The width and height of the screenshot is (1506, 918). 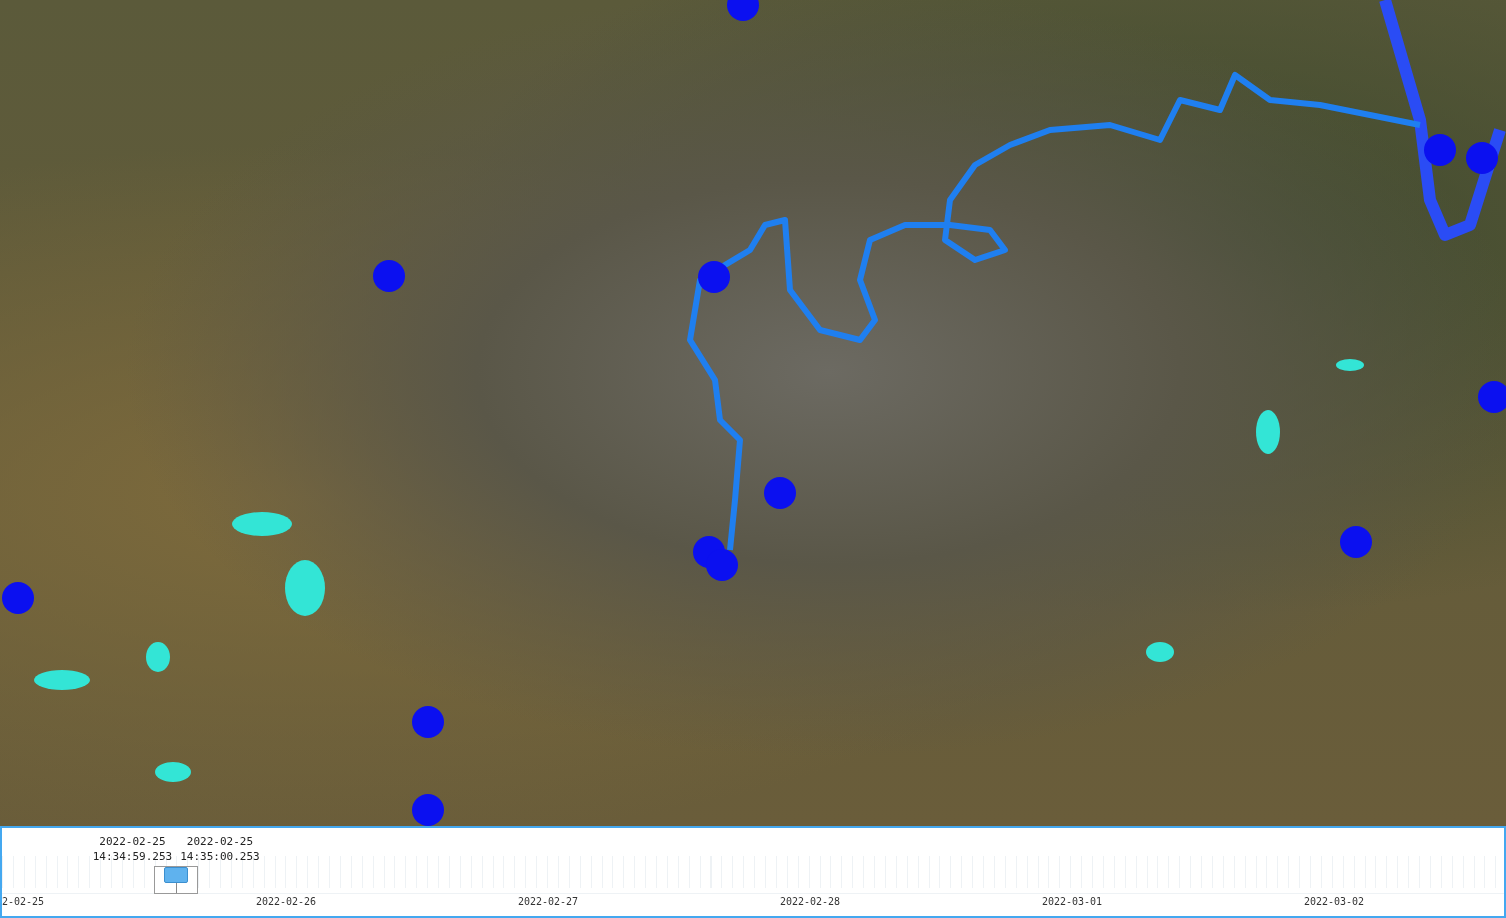 What do you see at coordinates (1334, 901) in the screenshot?
I see `timeline-date-label: 2022-03-02` at bounding box center [1334, 901].